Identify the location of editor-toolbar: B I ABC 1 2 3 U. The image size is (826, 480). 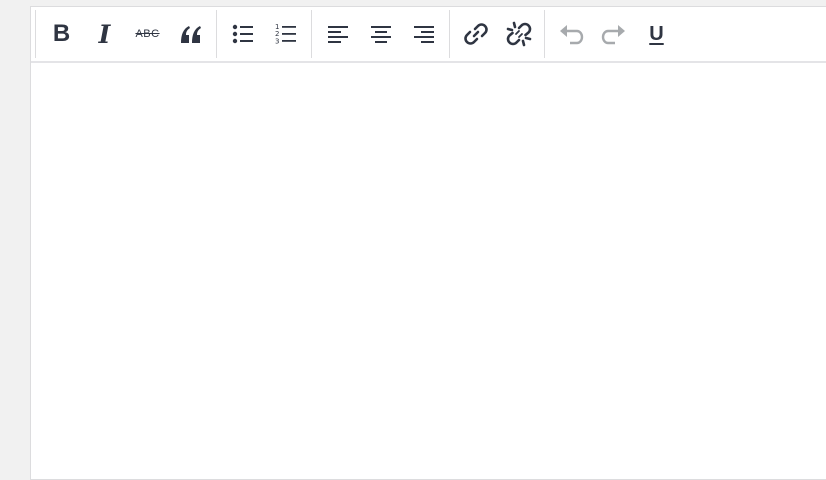
(428, 35).